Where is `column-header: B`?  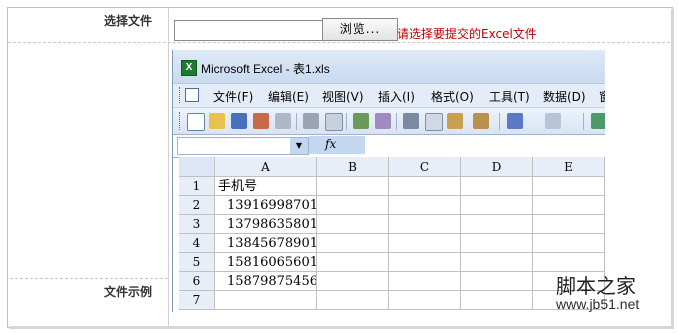
column-header: B is located at coordinates (353, 167).